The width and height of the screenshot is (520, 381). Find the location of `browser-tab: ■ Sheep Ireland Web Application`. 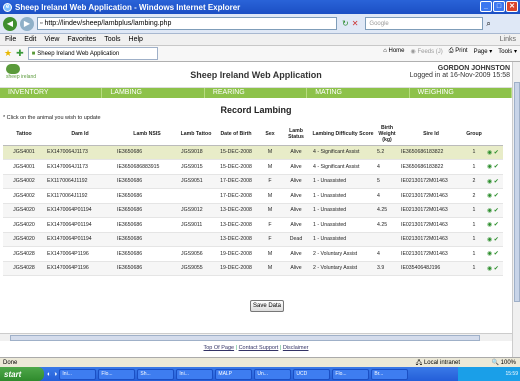

browser-tab: ■ Sheep Ireland Web Application is located at coordinates (92, 53).